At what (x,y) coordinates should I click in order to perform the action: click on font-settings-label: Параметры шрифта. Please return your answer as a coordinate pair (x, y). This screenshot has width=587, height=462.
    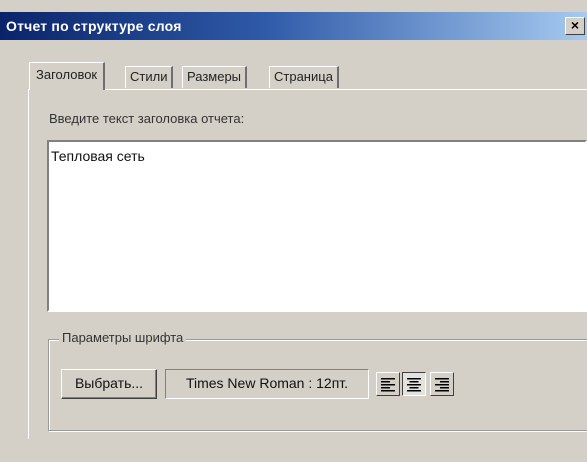
    Looking at the image, I should click on (123, 337).